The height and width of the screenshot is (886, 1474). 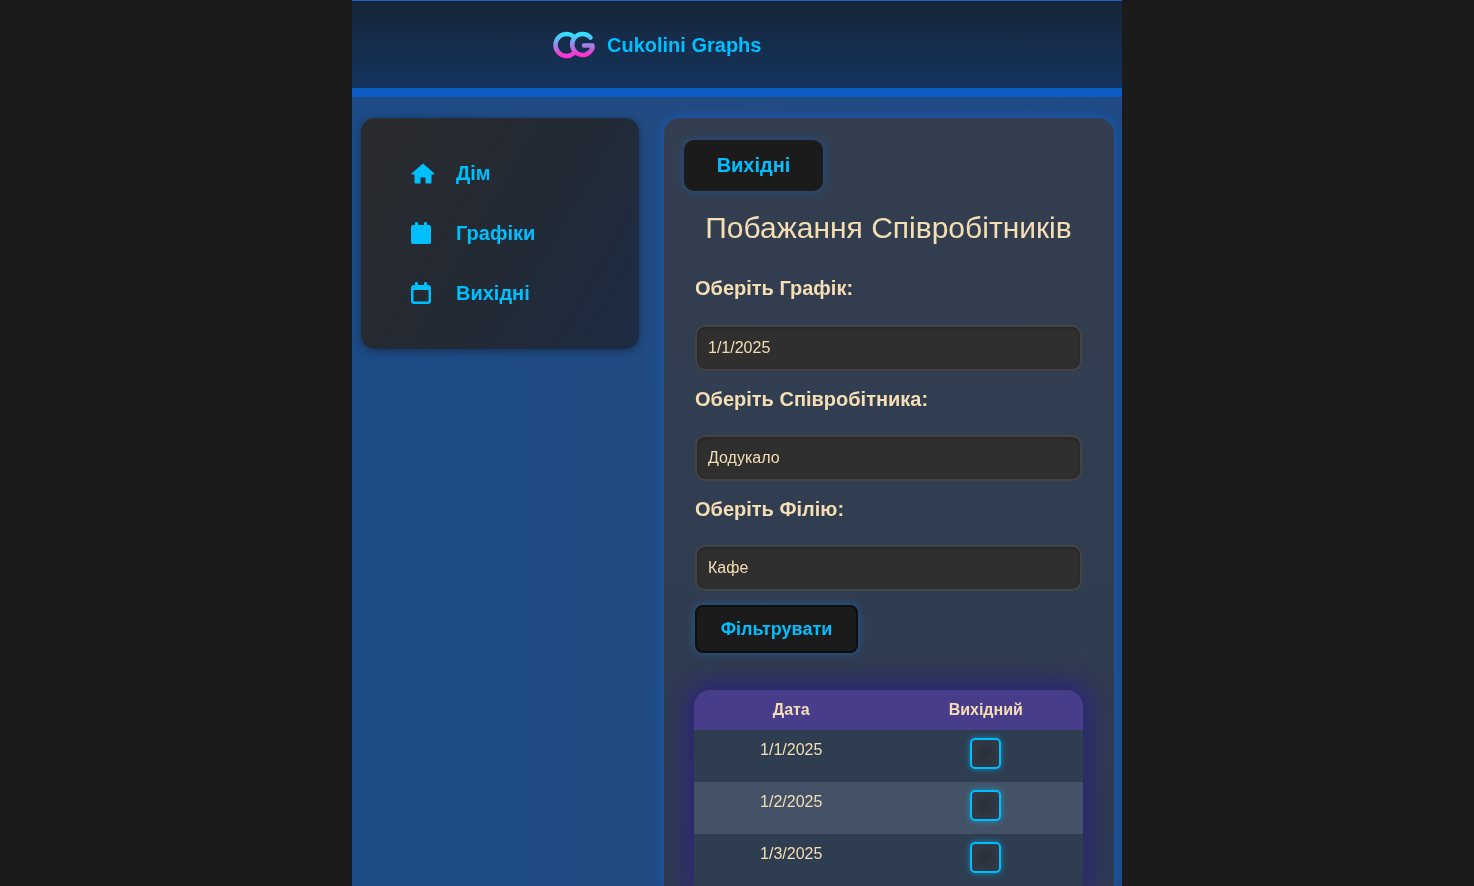 What do you see at coordinates (770, 509) in the screenshot?
I see `field-label: Оберіть Філію:` at bounding box center [770, 509].